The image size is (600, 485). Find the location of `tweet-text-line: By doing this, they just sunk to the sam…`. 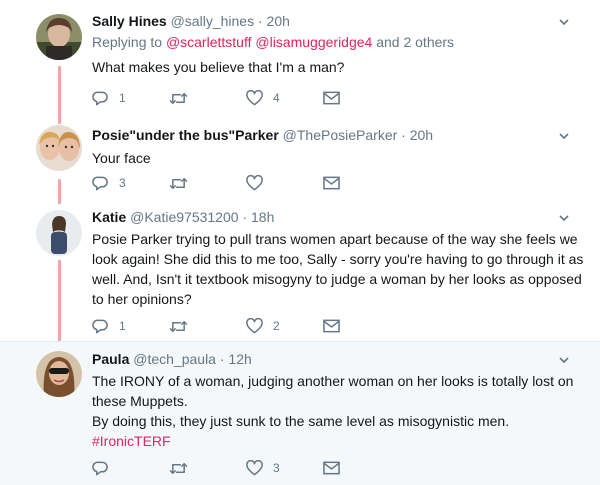

tweet-text-line: By doing this, they just sunk to the sam… is located at coordinates (301, 421).